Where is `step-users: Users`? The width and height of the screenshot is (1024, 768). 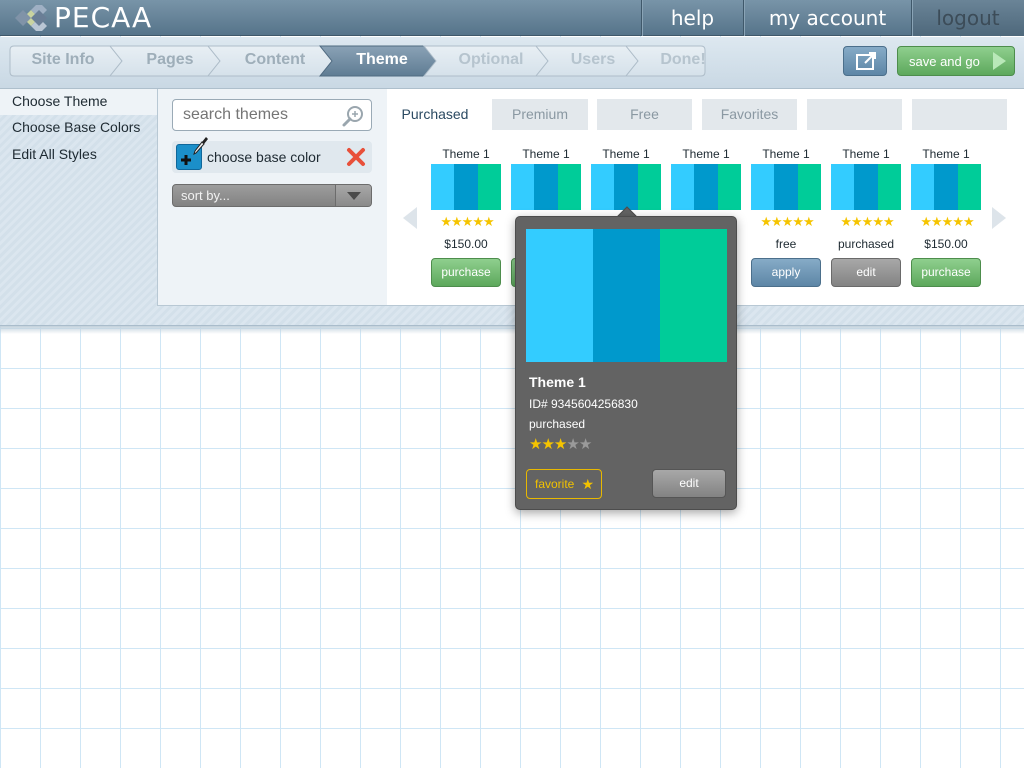
step-users: Users is located at coordinates (593, 61).